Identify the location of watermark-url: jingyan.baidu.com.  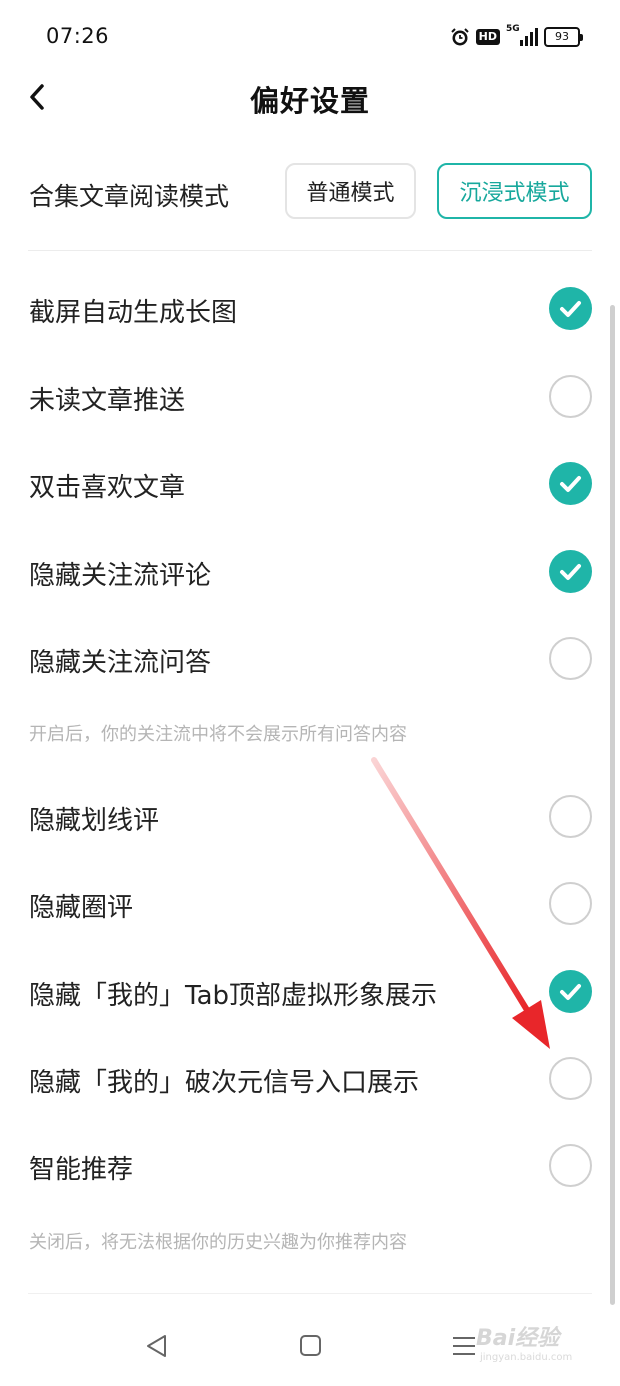
(526, 1357).